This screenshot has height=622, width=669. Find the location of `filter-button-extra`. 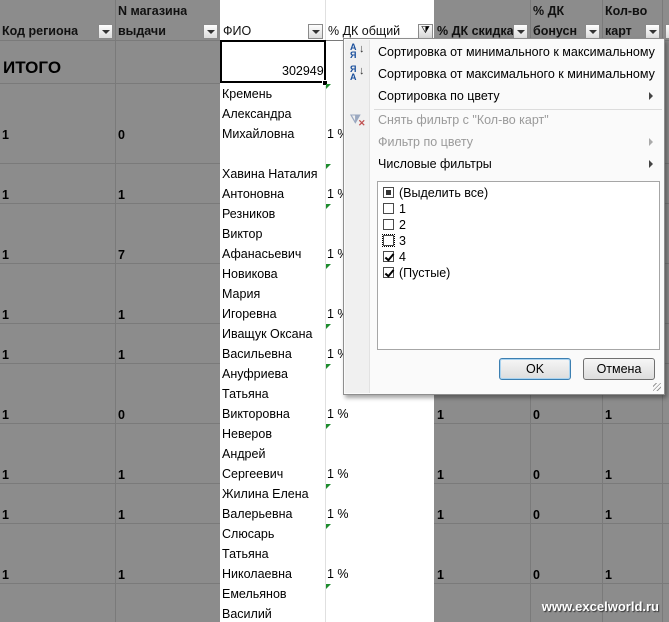

filter-button-extra is located at coordinates (667, 31).